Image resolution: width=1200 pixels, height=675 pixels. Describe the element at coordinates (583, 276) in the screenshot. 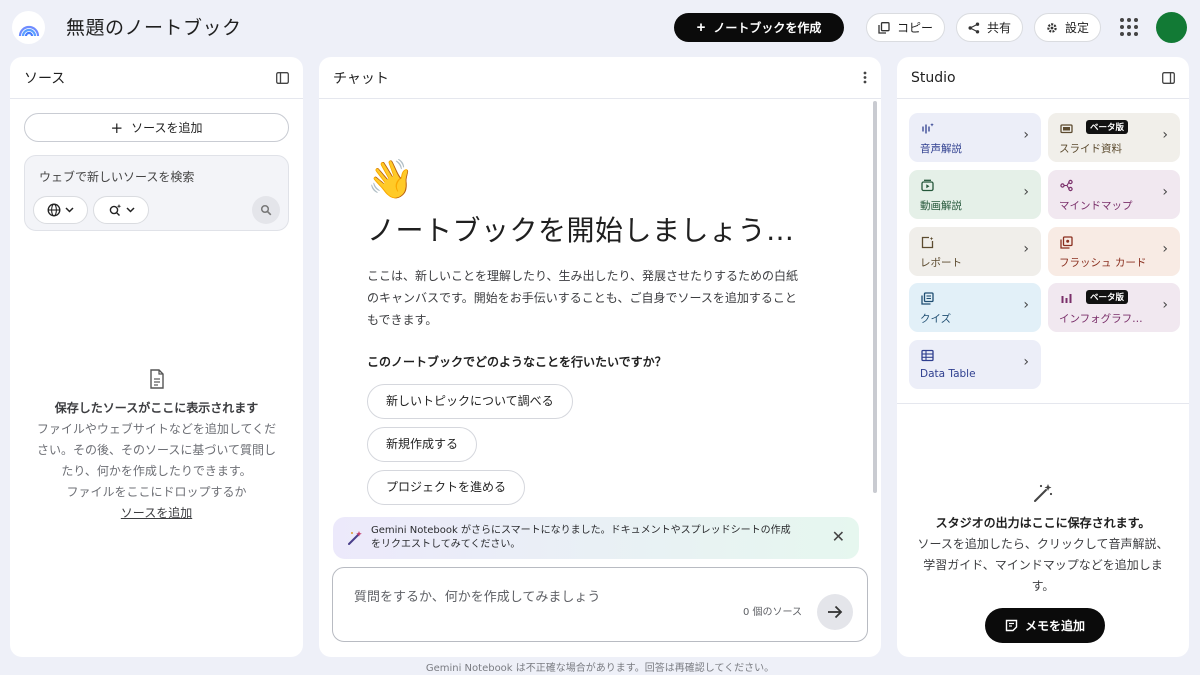

I see `chat-description-line: ここは、新しいことを理解したり、生み出したり、発展させたりするための白紙` at that location.